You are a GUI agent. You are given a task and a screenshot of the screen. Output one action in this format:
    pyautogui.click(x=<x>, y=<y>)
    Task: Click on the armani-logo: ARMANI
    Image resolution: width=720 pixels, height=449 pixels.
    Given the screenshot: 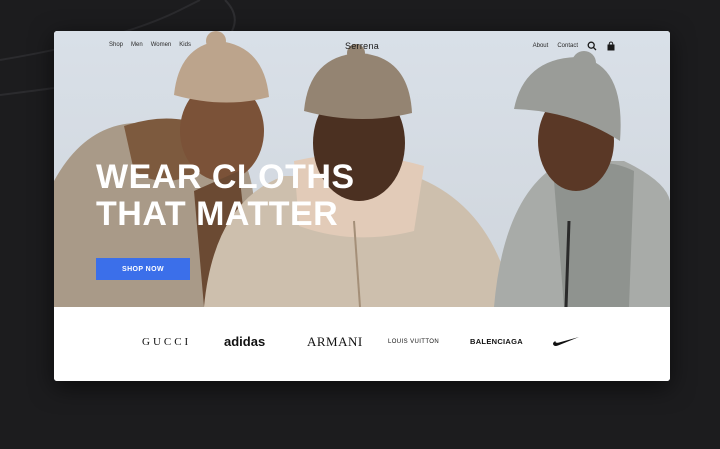 What is the action you would take?
    pyautogui.click(x=335, y=342)
    